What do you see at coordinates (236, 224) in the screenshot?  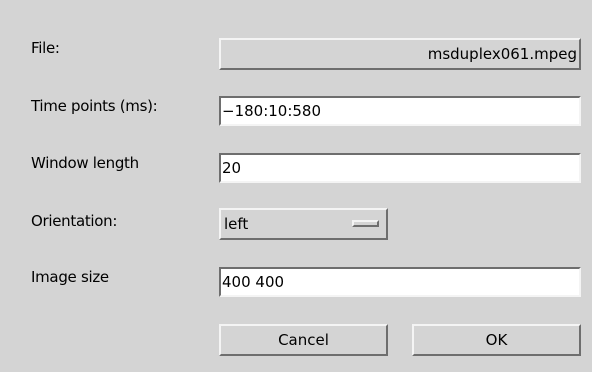 I see `orientation-selected-value: left` at bounding box center [236, 224].